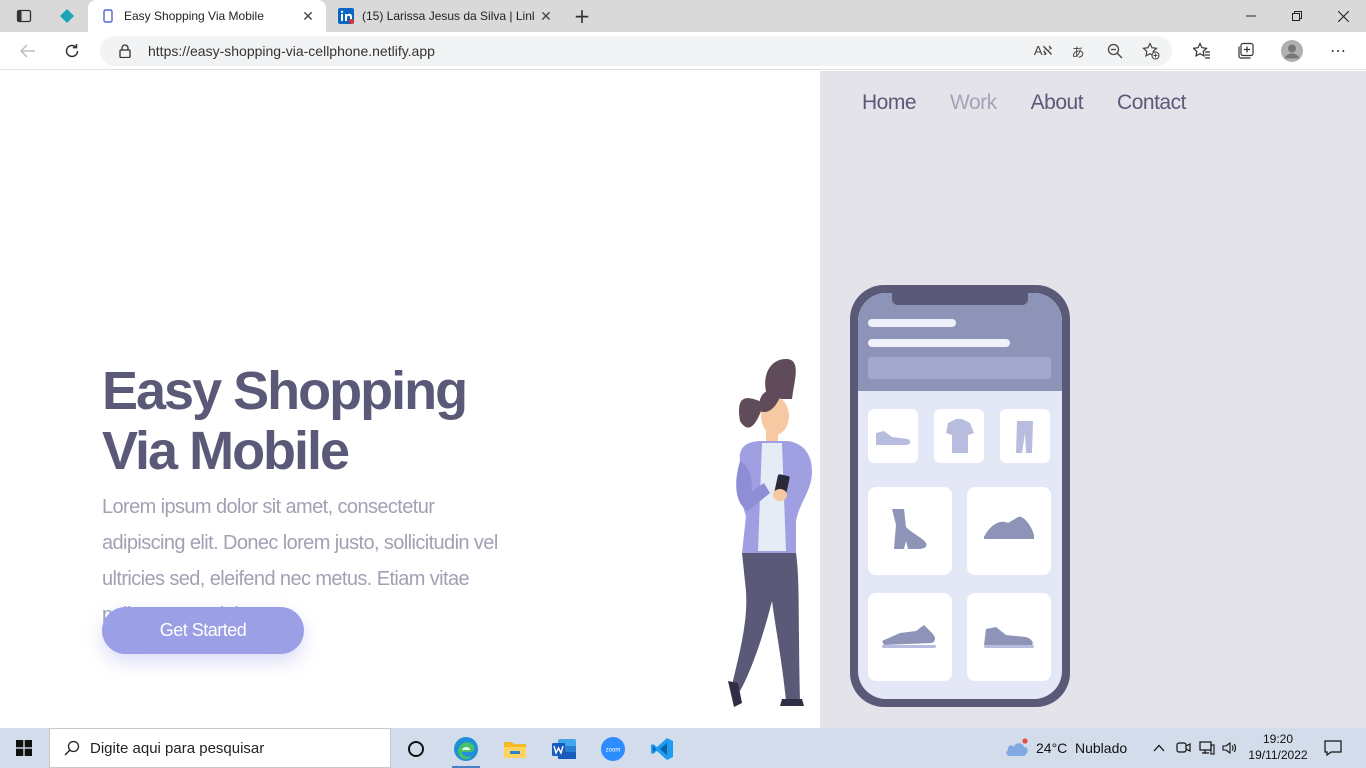 This screenshot has height=768, width=1366. I want to click on hero-title-line-1: Easy Shopping, so click(285, 391).